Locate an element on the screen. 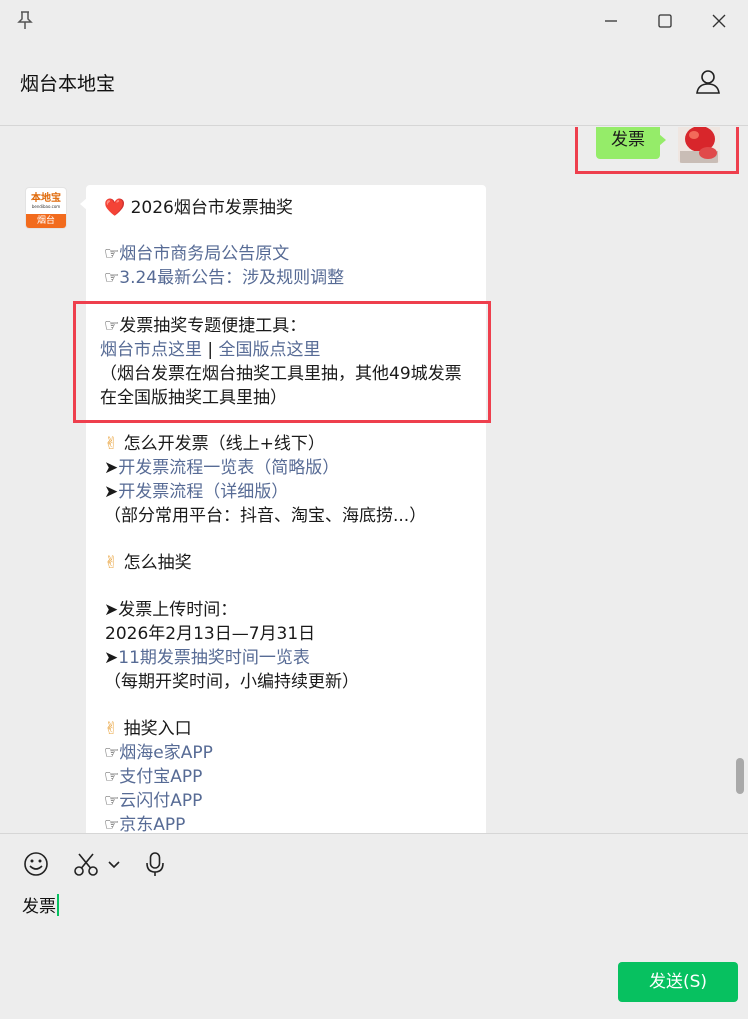 Image resolution: width=748 pixels, height=1019 pixels. chevron-down-icon is located at coordinates (114, 864).